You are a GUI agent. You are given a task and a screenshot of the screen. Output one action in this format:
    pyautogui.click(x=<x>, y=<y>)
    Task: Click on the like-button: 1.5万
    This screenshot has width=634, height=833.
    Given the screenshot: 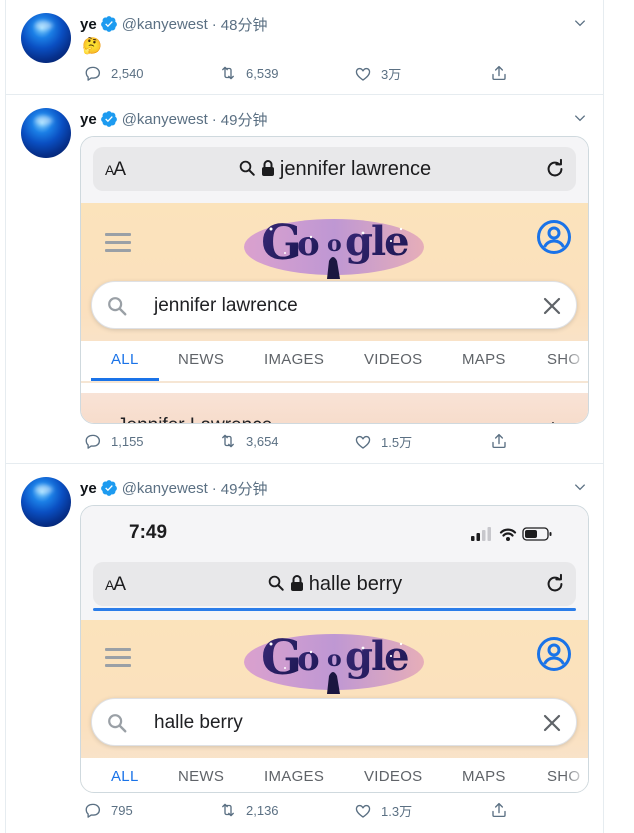 What is the action you would take?
    pyautogui.click(x=383, y=441)
    